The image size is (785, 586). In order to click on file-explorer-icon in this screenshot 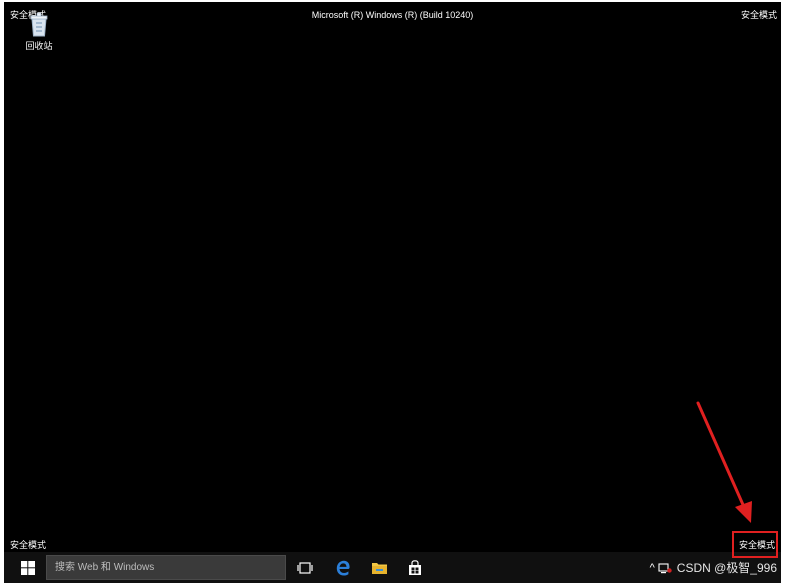, I will do `click(379, 568)`.